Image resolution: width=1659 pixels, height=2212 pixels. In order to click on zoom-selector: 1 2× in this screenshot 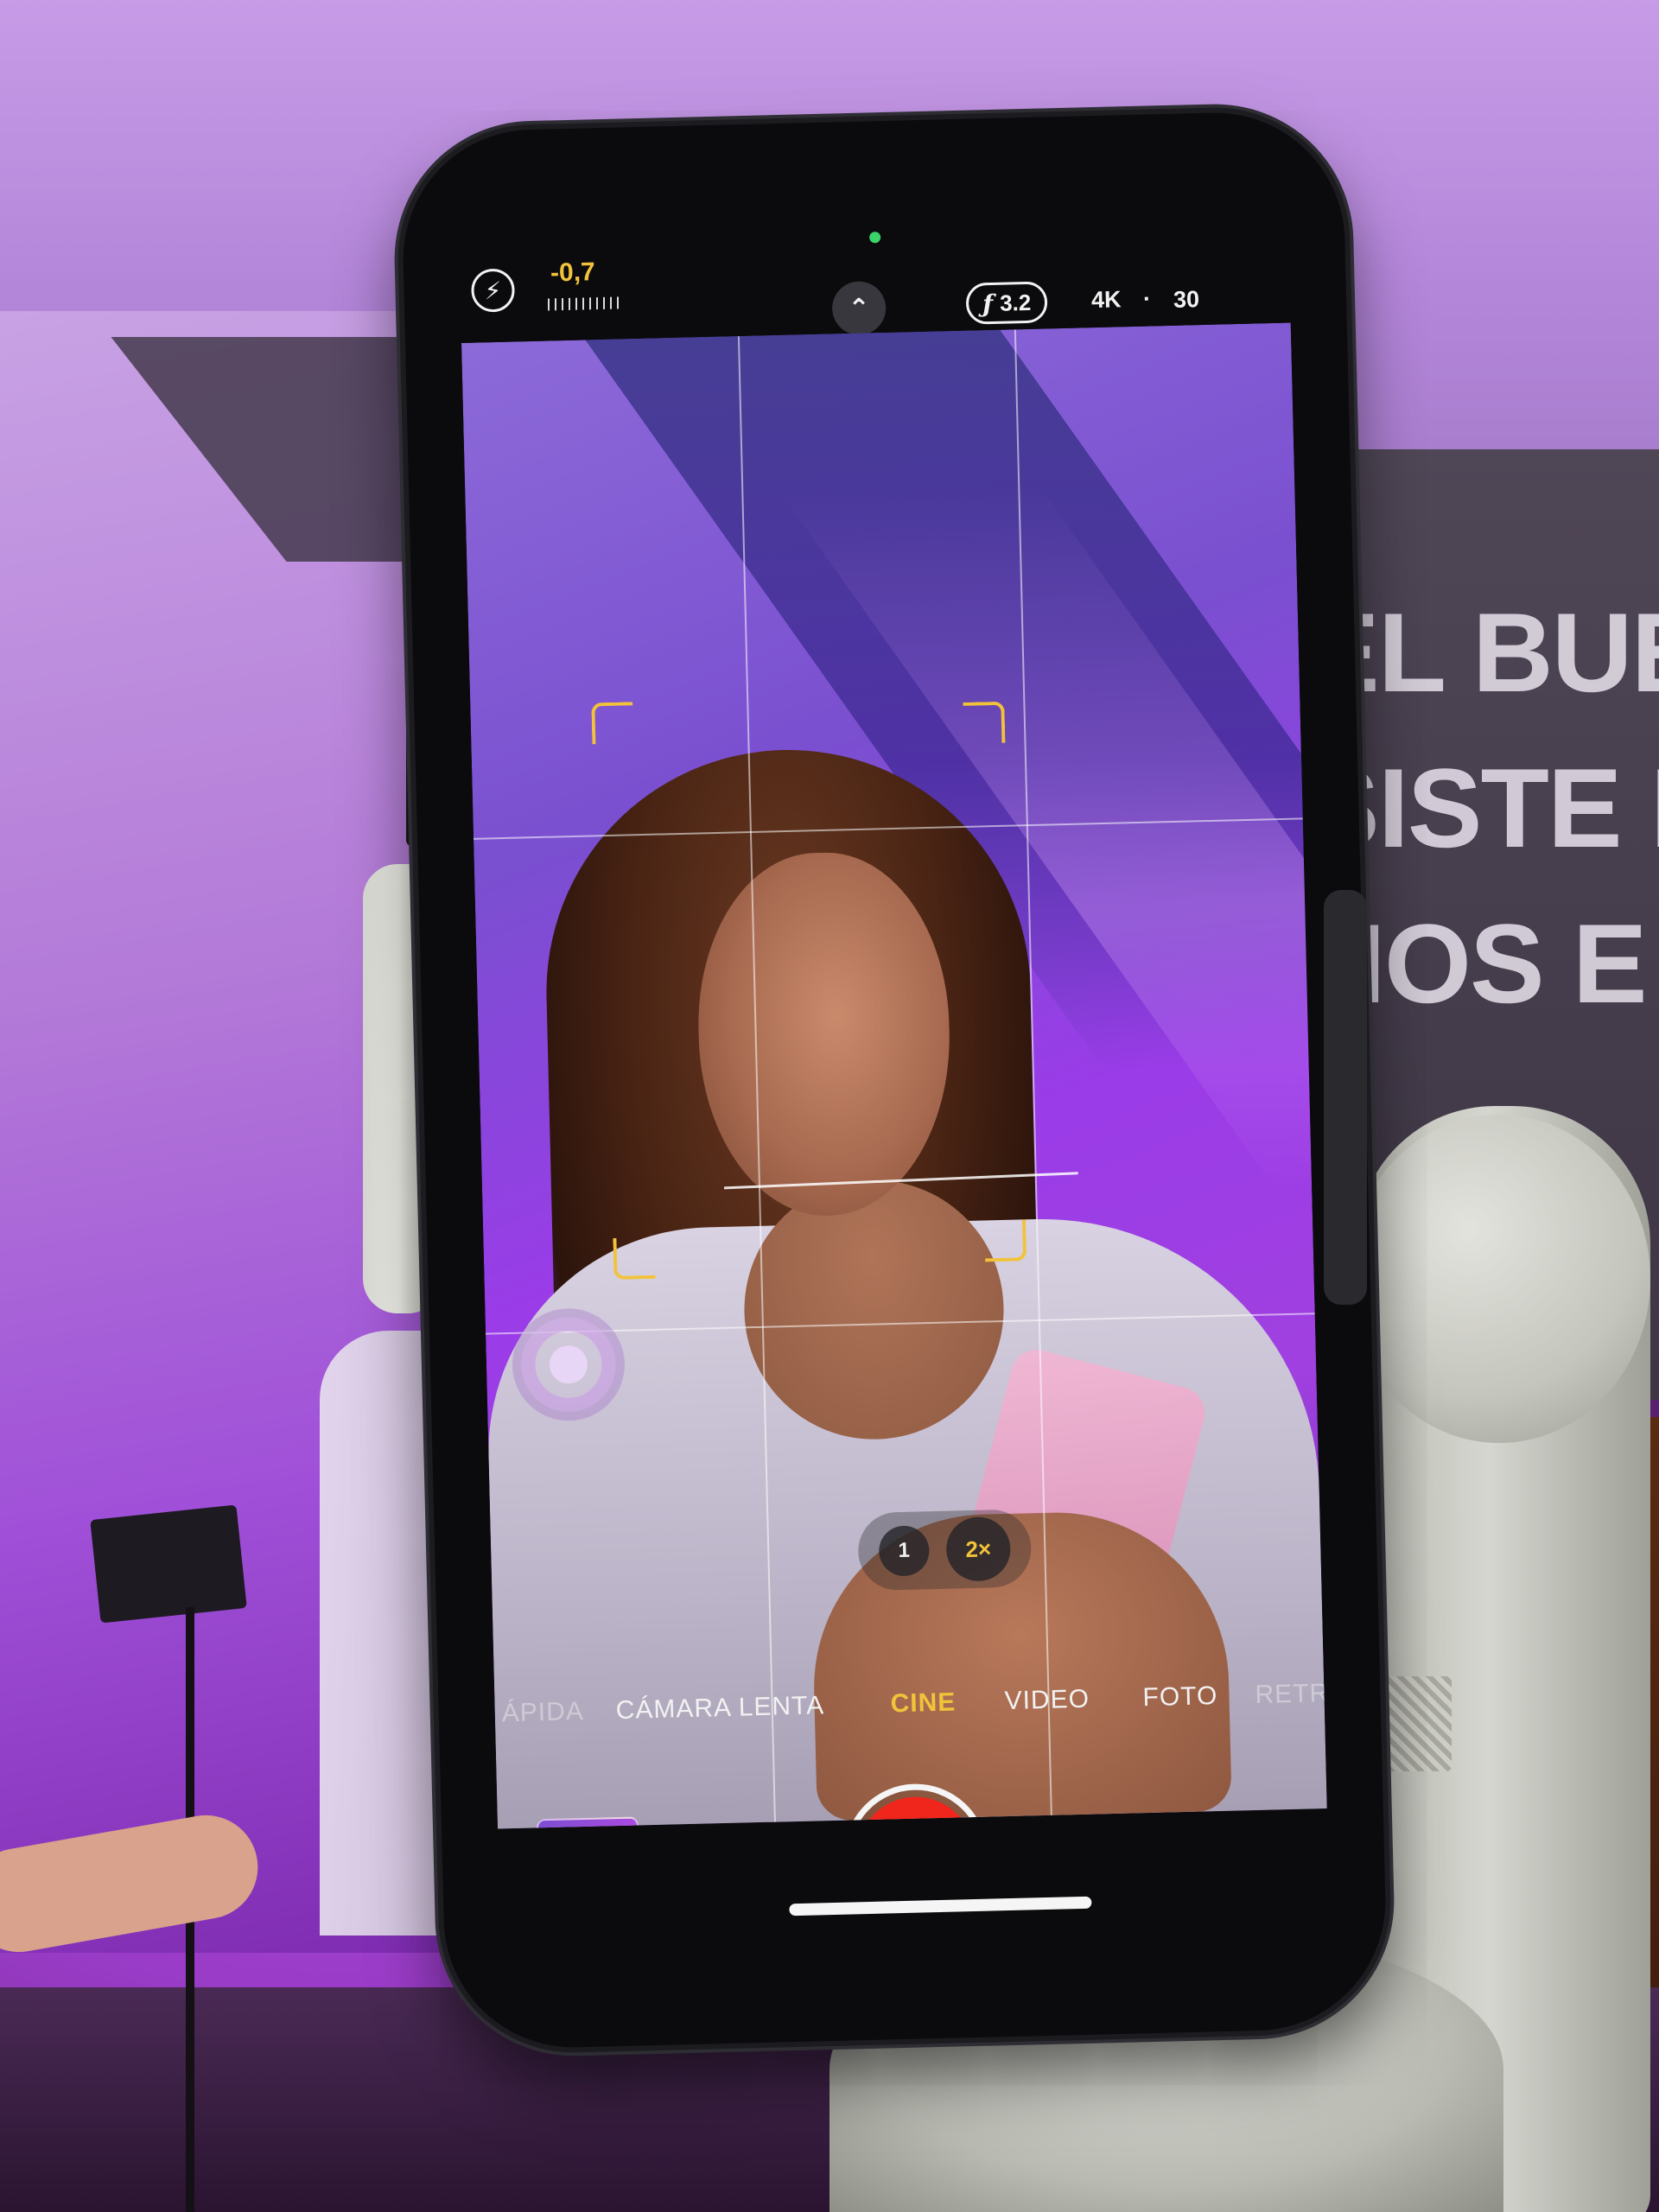, I will do `click(945, 1550)`.